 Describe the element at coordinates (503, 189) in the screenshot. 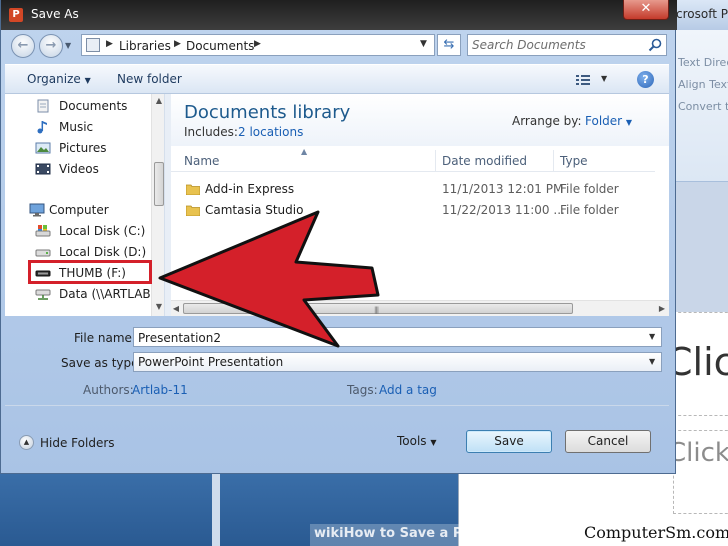

I see `file-date: 11/1/2013 12:01 PM` at that location.